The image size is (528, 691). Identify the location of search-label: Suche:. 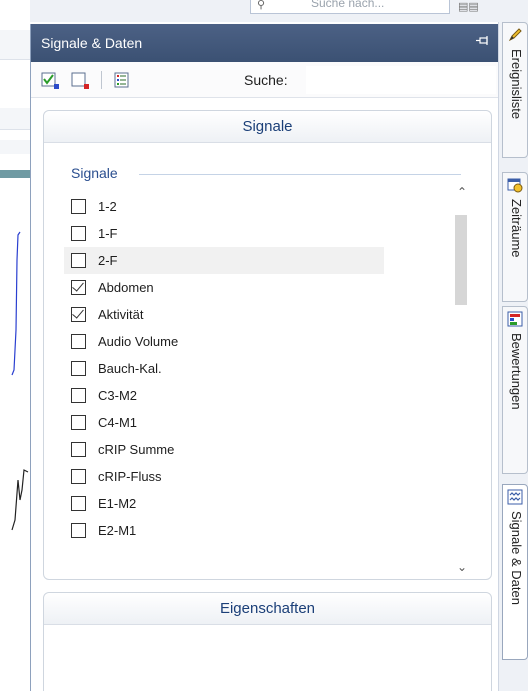
(266, 80).